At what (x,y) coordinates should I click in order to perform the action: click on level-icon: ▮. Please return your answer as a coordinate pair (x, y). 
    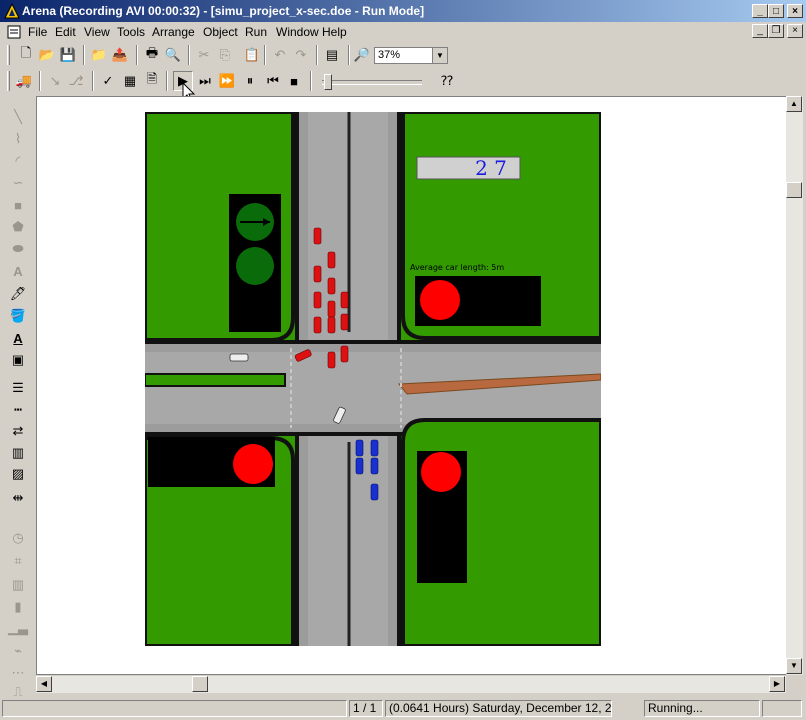
    Looking at the image, I should click on (18, 607).